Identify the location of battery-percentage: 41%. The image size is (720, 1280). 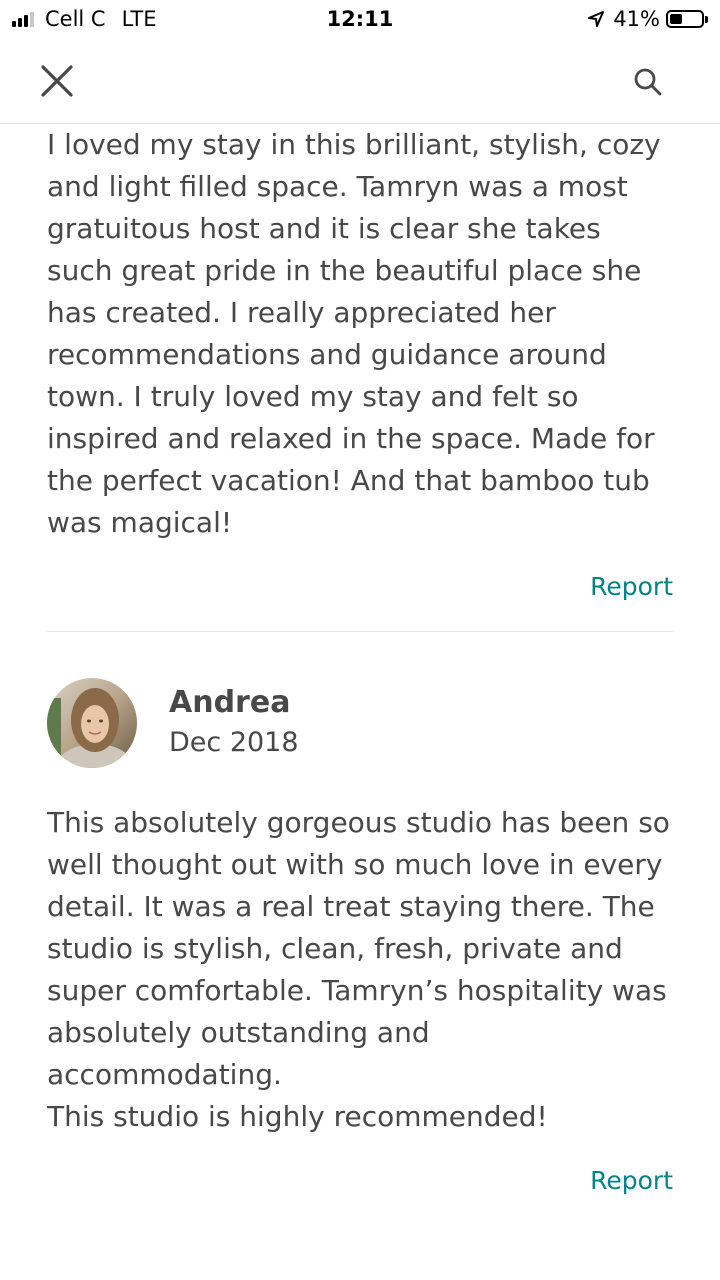
(636, 19).